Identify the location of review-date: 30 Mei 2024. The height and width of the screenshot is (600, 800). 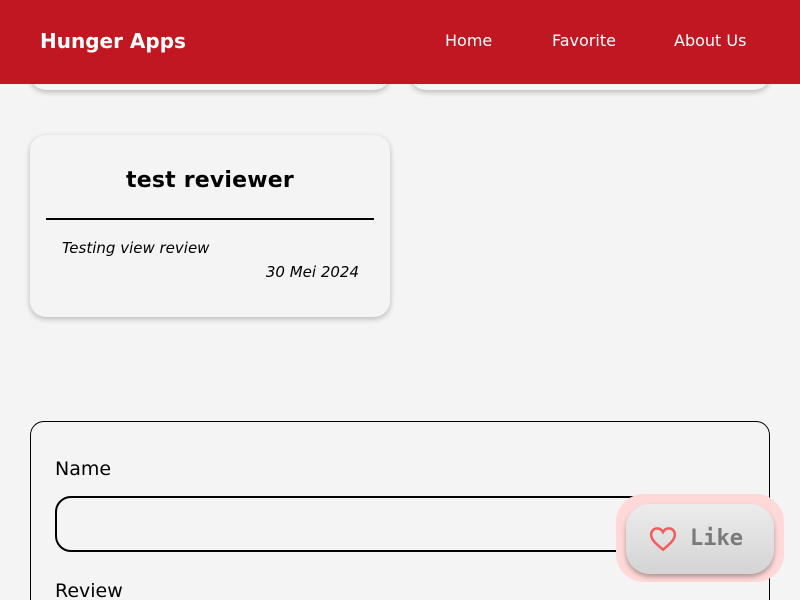
(312, 272).